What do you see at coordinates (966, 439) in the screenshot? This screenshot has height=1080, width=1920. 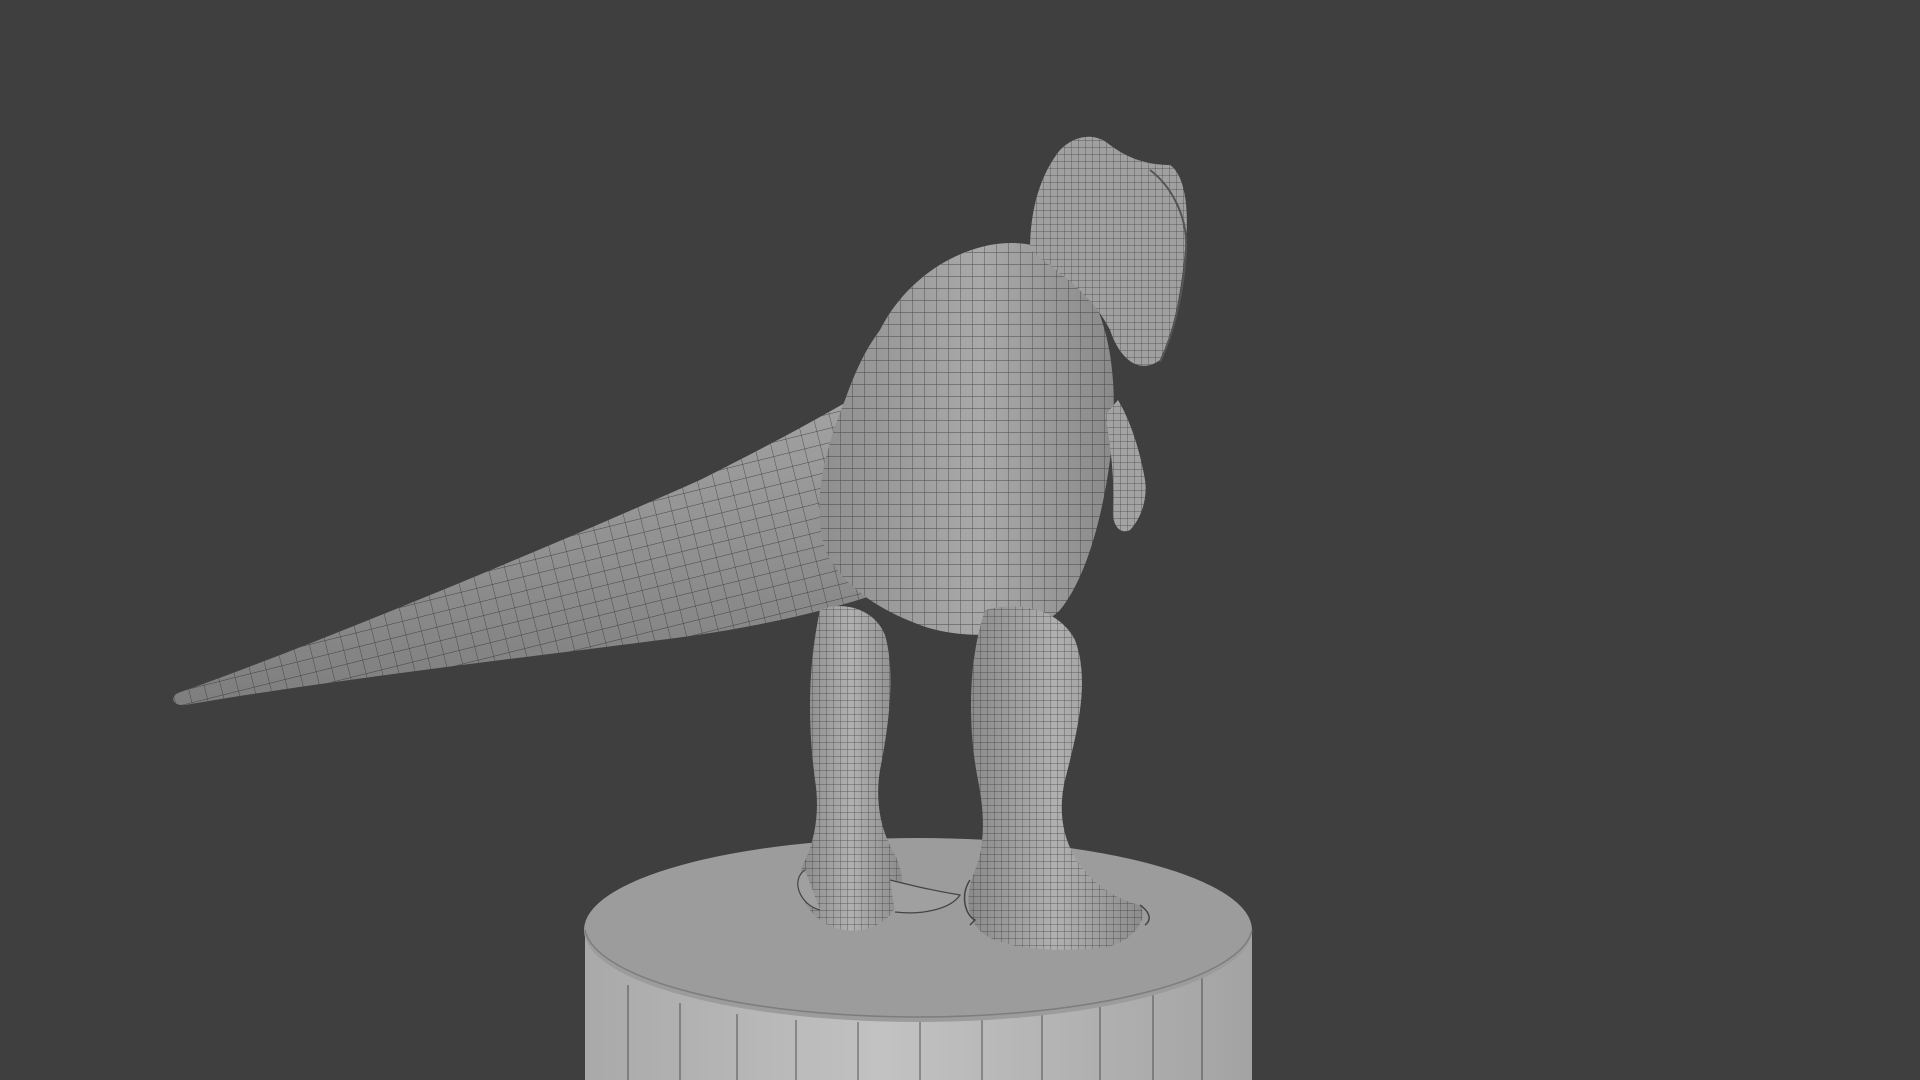 I see `trex-body` at bounding box center [966, 439].